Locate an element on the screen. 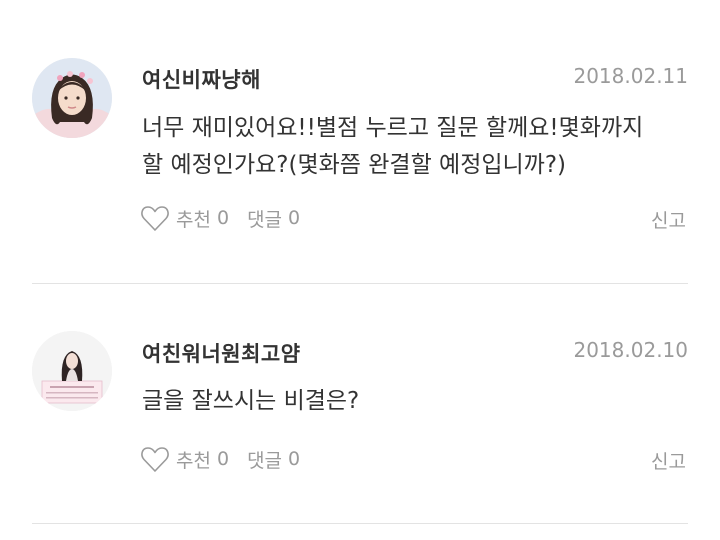  comment-text-line: 너무 재미있어요!!별점 누르고 질문 할께요!몇화까지 is located at coordinates (393, 128).